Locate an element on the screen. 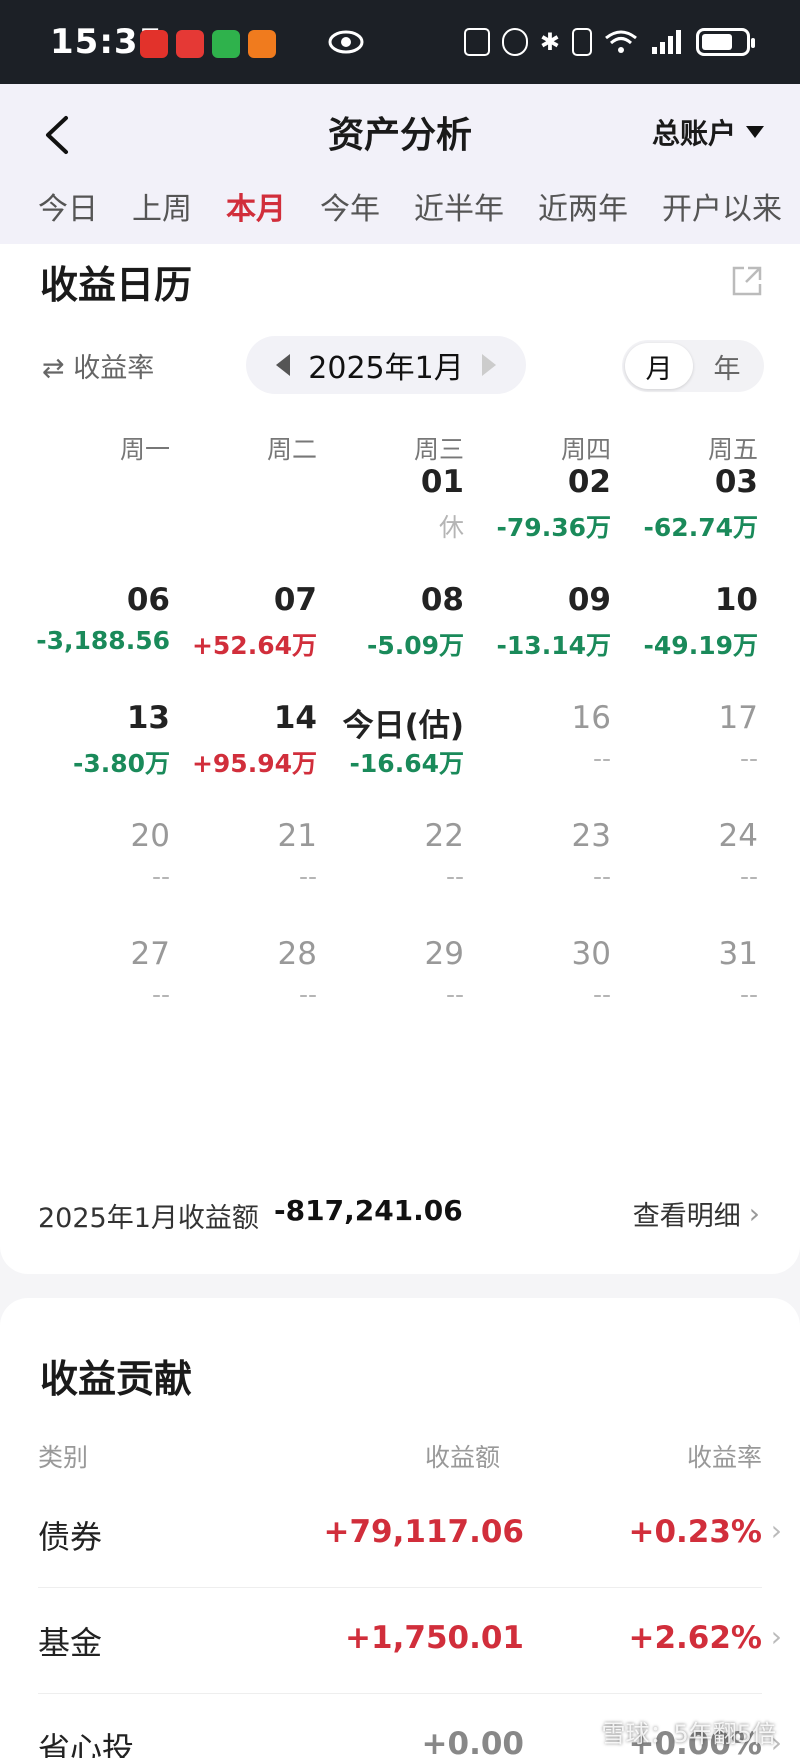 This screenshot has width=800, height=1758. contribution-row: 债券 +79,117.06 +0.23% › is located at coordinates (410, 1535).